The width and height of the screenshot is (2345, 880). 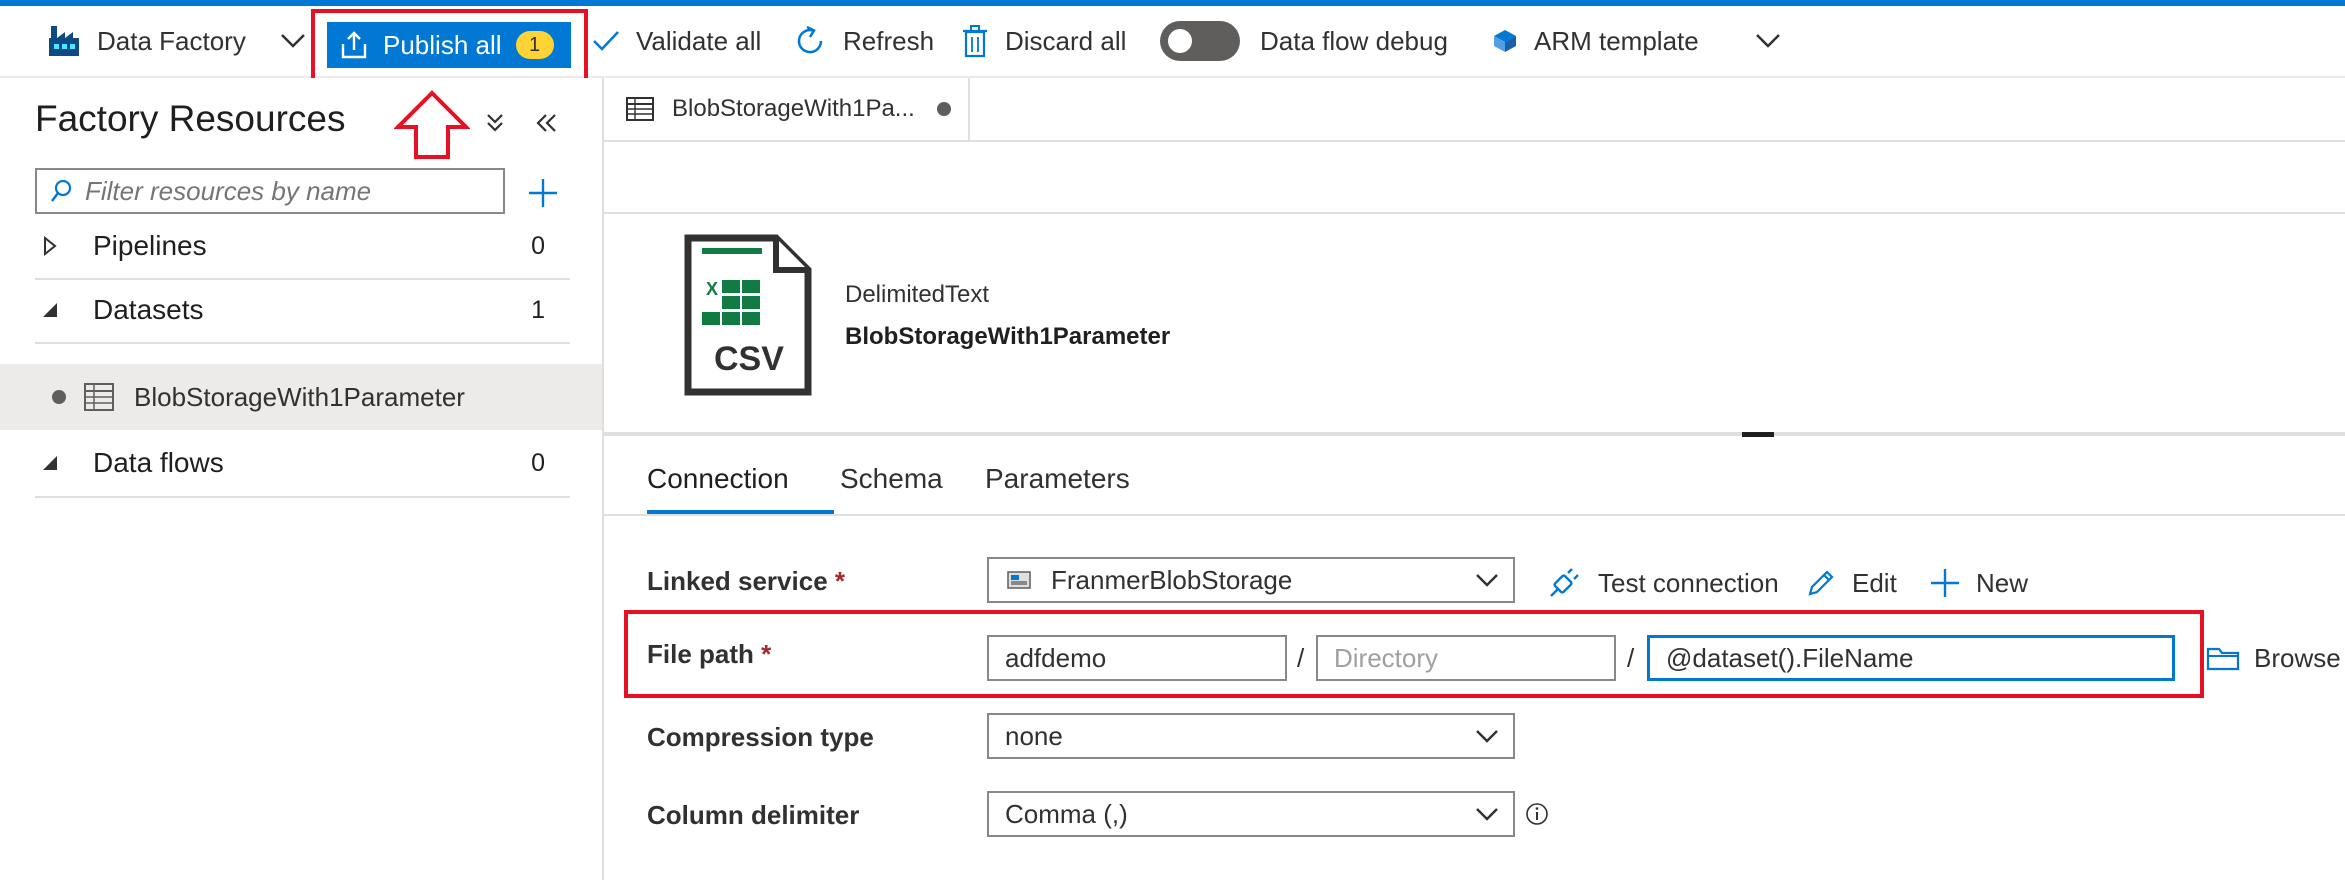 What do you see at coordinates (1466, 658) in the screenshot?
I see `directory-input` at bounding box center [1466, 658].